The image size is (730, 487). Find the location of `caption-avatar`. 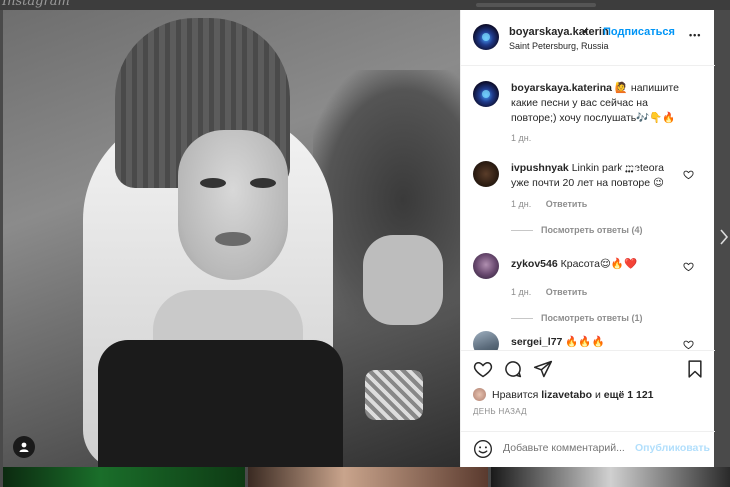

caption-avatar is located at coordinates (486, 94).